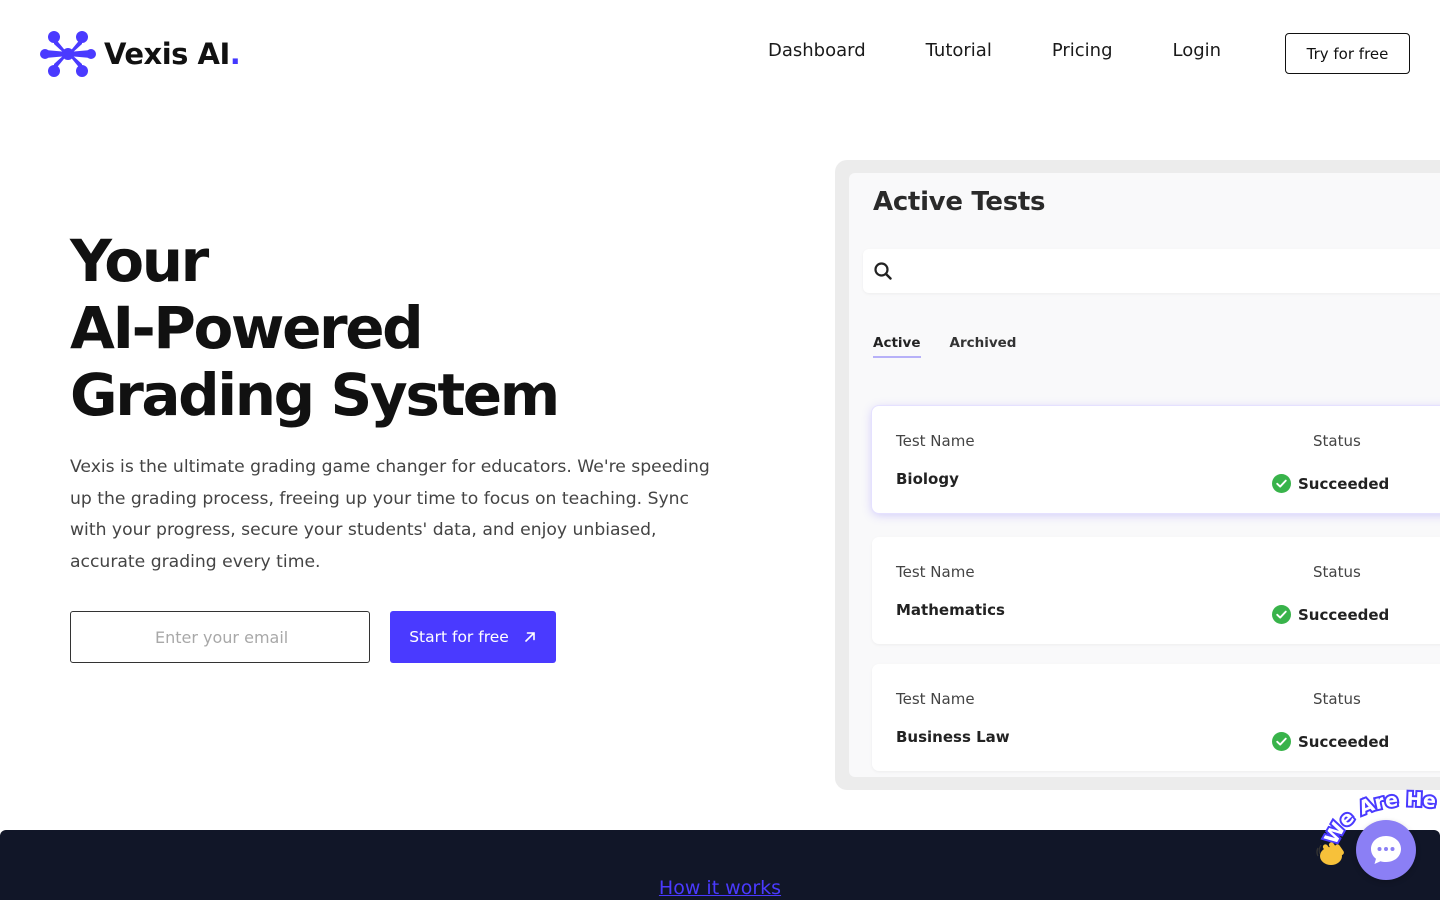 The image size is (1440, 900). What do you see at coordinates (959, 202) in the screenshot?
I see `active-tests-title: Active Tests` at bounding box center [959, 202].